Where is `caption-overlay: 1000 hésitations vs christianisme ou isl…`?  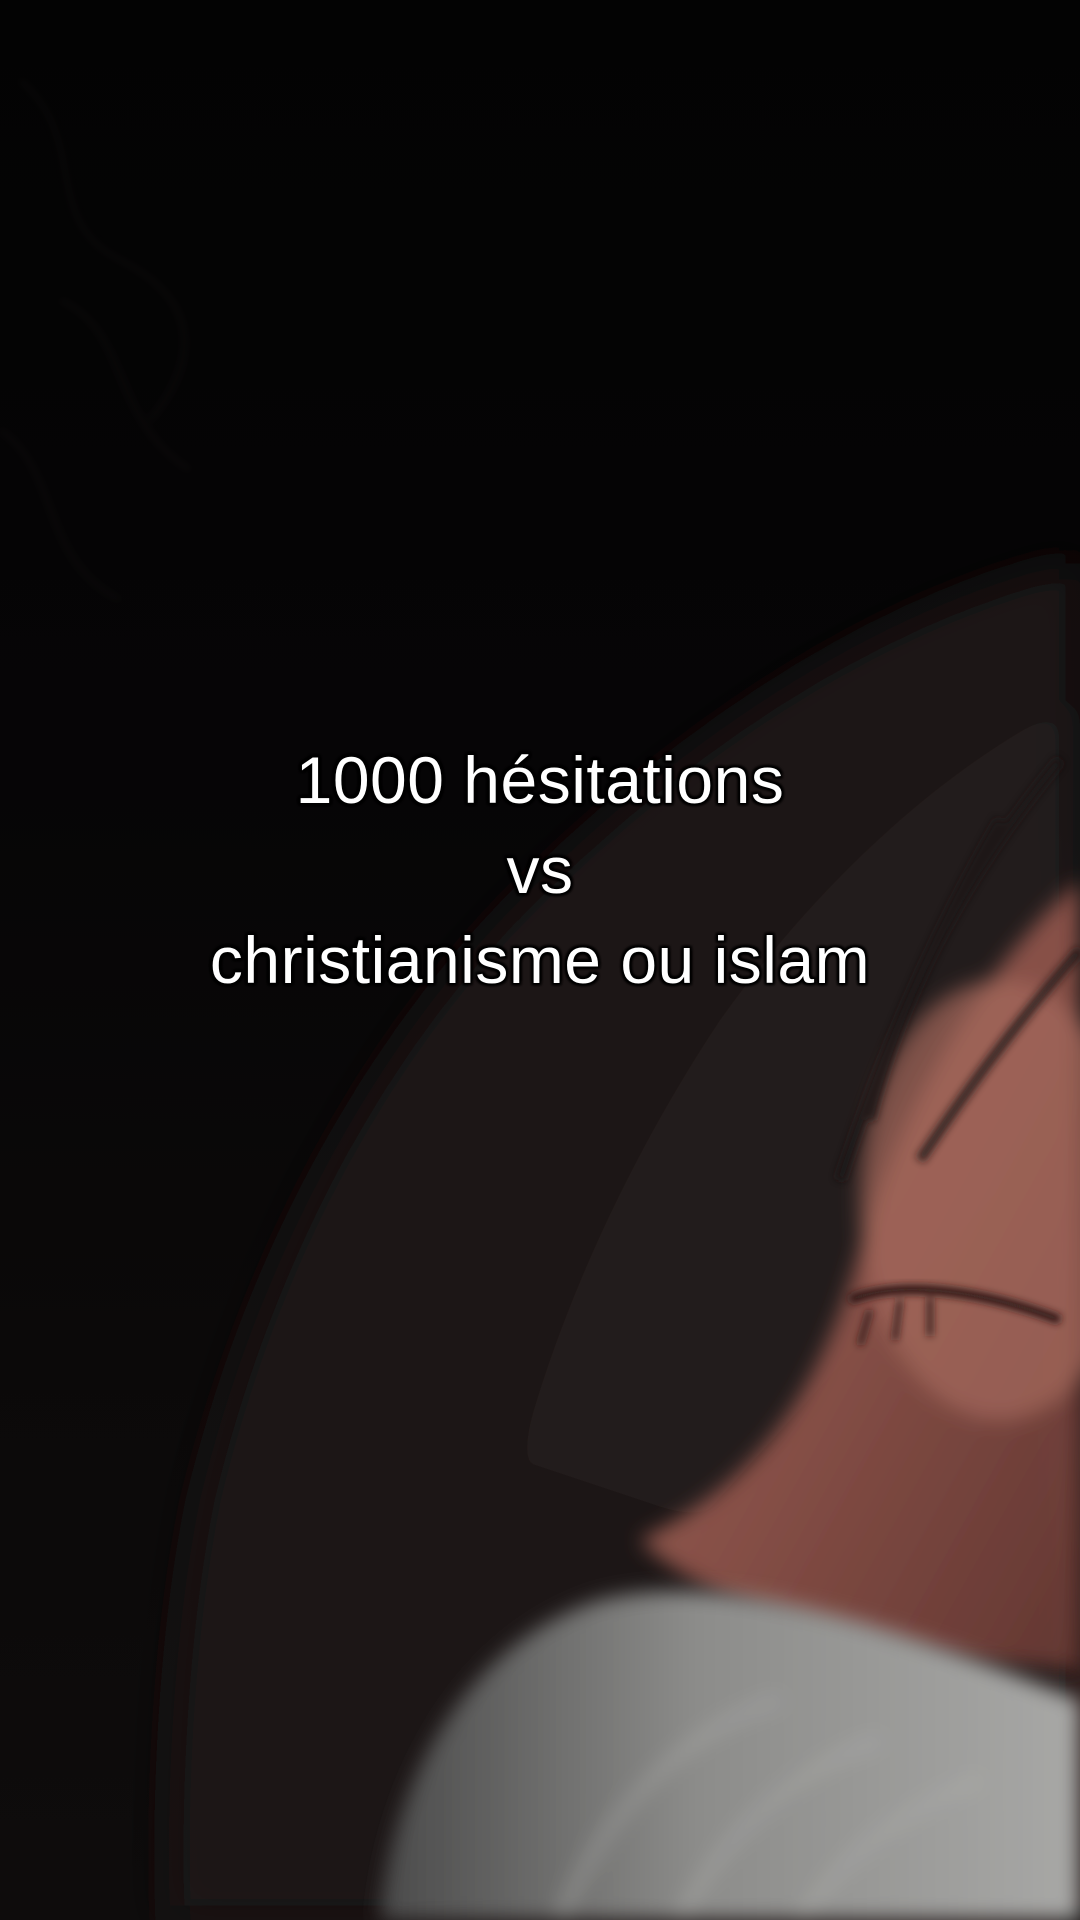
caption-overlay: 1000 hésitations vs christianisme ou isl… is located at coordinates (540, 870).